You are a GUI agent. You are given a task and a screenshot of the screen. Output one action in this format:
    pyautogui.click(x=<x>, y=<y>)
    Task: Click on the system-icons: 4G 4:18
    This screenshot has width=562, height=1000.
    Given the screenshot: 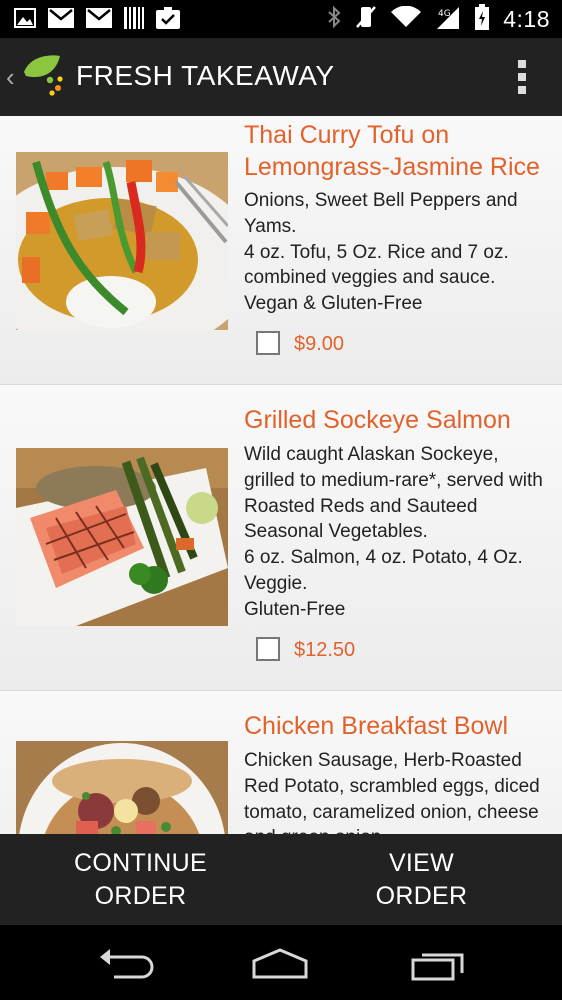 What is the action you would take?
    pyautogui.click(x=438, y=19)
    